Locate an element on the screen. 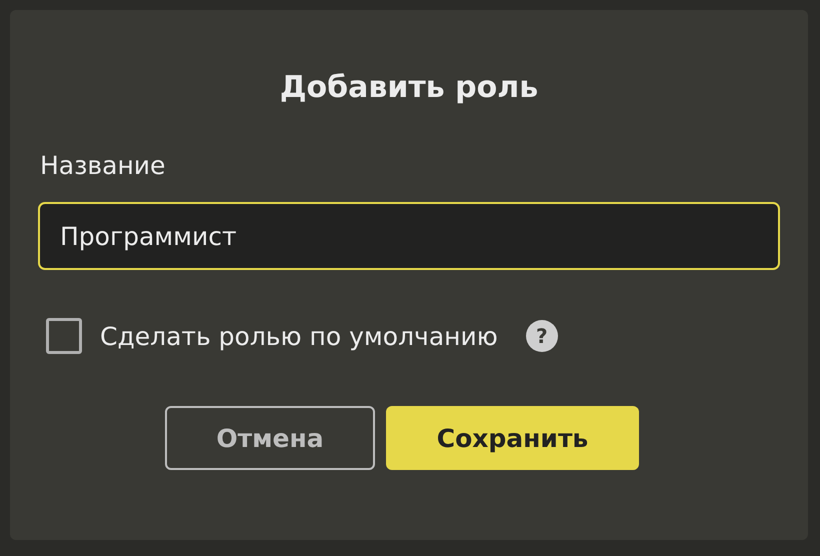  name-field: Программист is located at coordinates (409, 236).